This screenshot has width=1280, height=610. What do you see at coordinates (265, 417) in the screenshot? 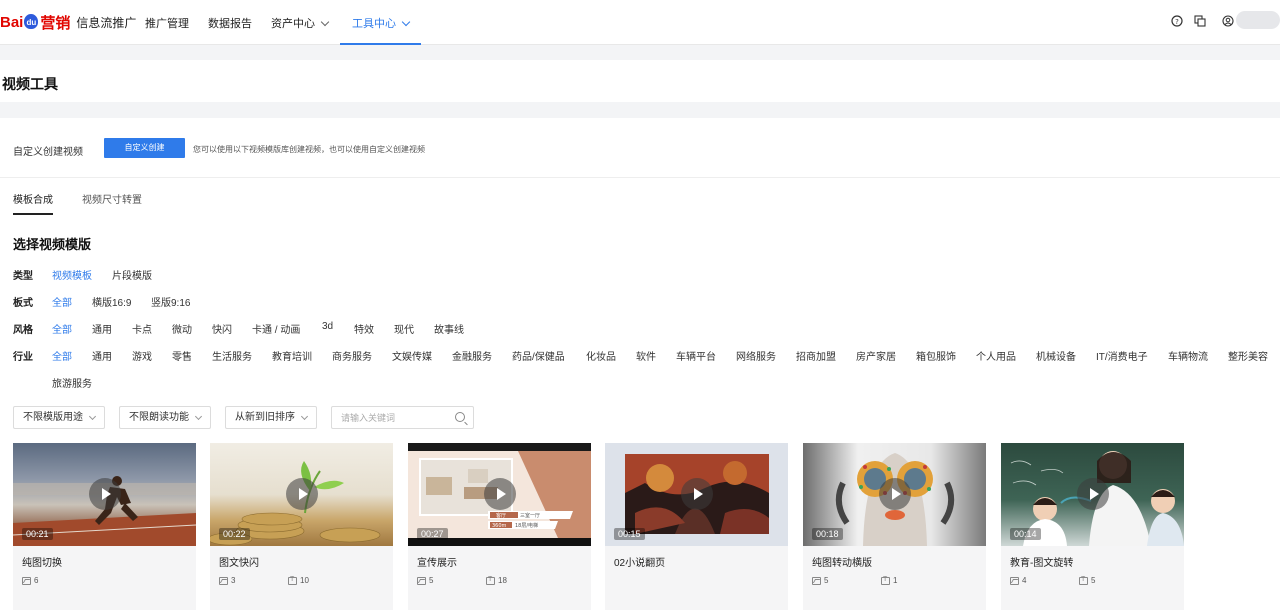
I see `dropdown-value: 从新到旧排序` at bounding box center [265, 417].